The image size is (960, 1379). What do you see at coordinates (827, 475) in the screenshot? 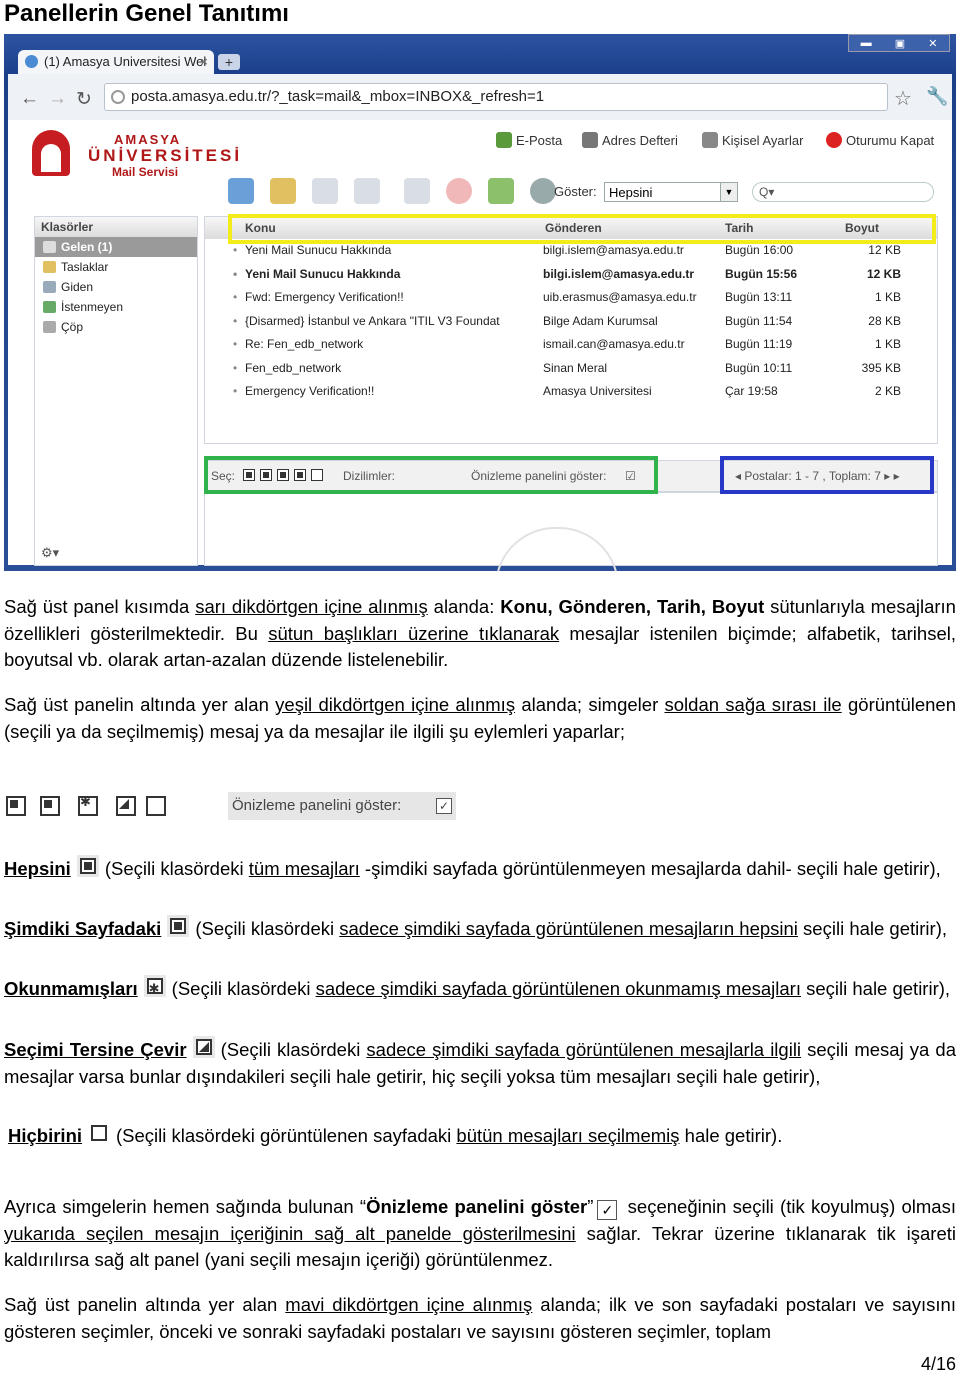
I see `blue-highlight-box` at bounding box center [827, 475].